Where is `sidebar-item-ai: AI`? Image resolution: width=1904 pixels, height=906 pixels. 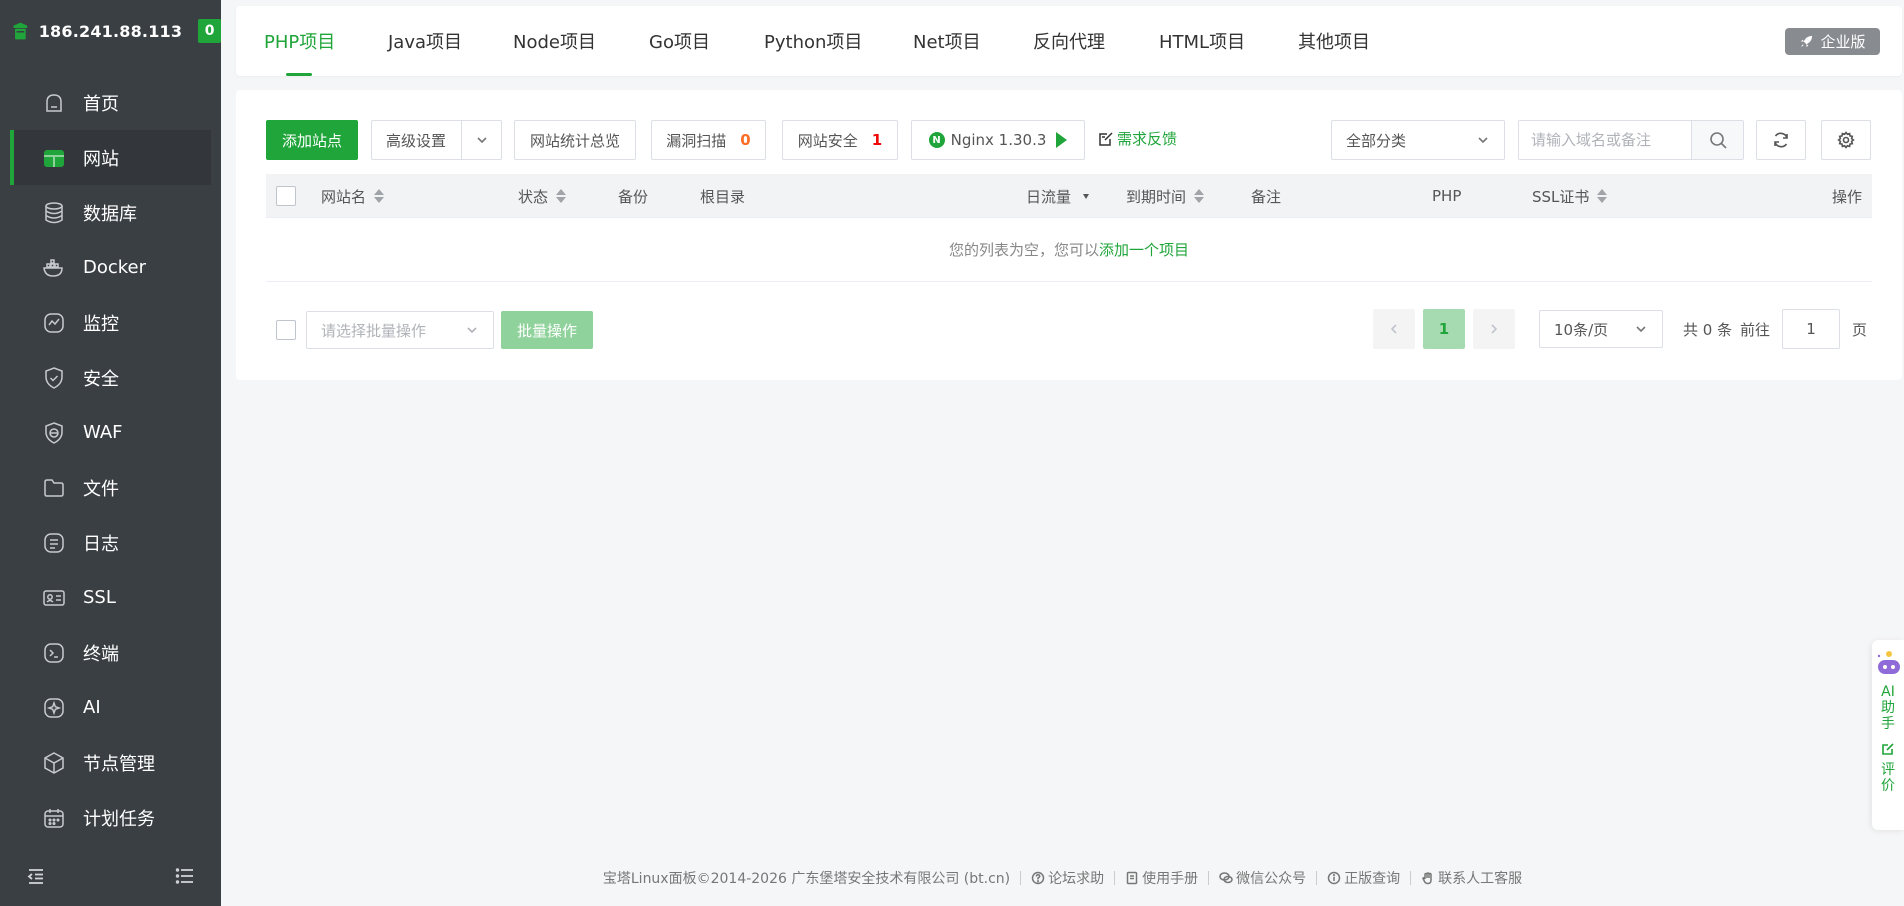
sidebar-item-ai: AI is located at coordinates (110, 707).